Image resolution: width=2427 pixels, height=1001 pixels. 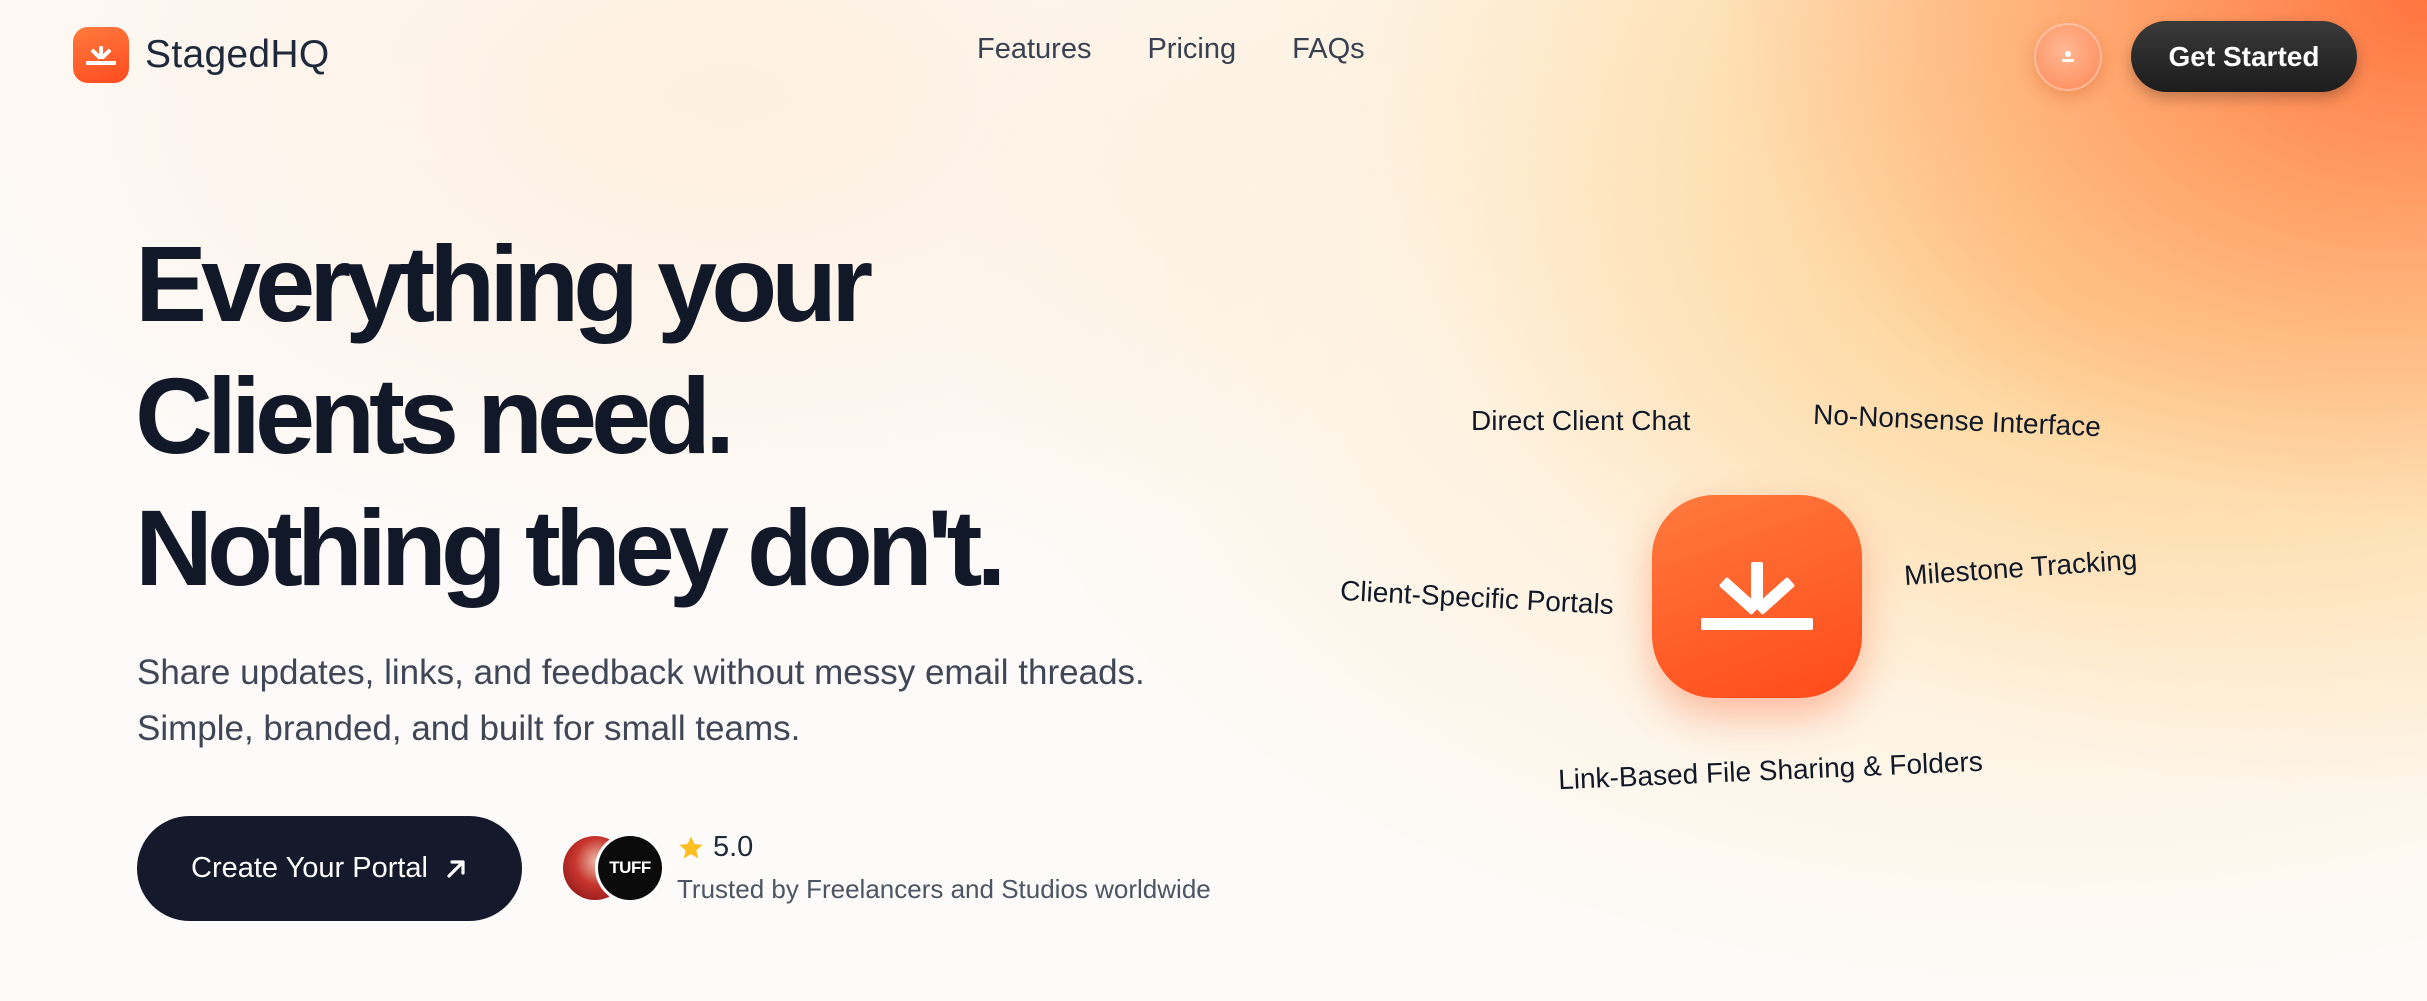 I want to click on rating: 5.0, so click(x=715, y=847).